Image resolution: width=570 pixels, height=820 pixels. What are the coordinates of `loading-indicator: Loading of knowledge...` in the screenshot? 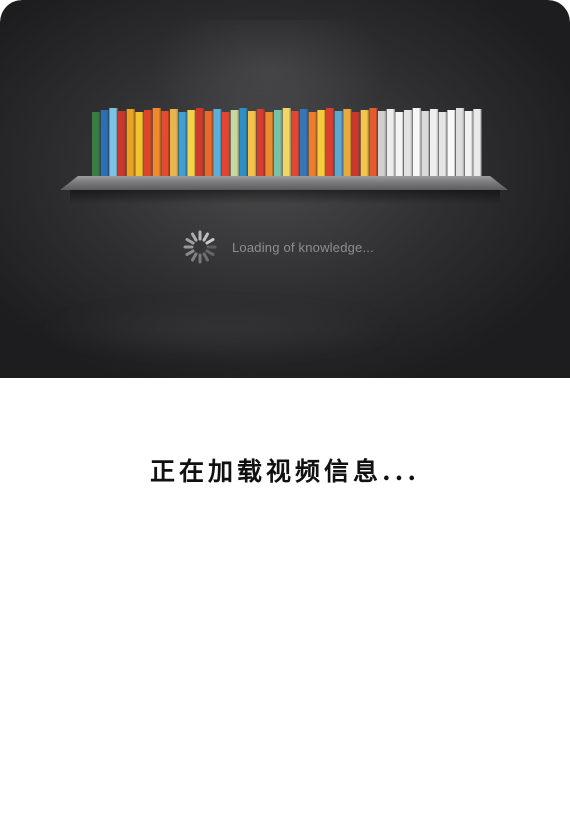 It's located at (278, 247).